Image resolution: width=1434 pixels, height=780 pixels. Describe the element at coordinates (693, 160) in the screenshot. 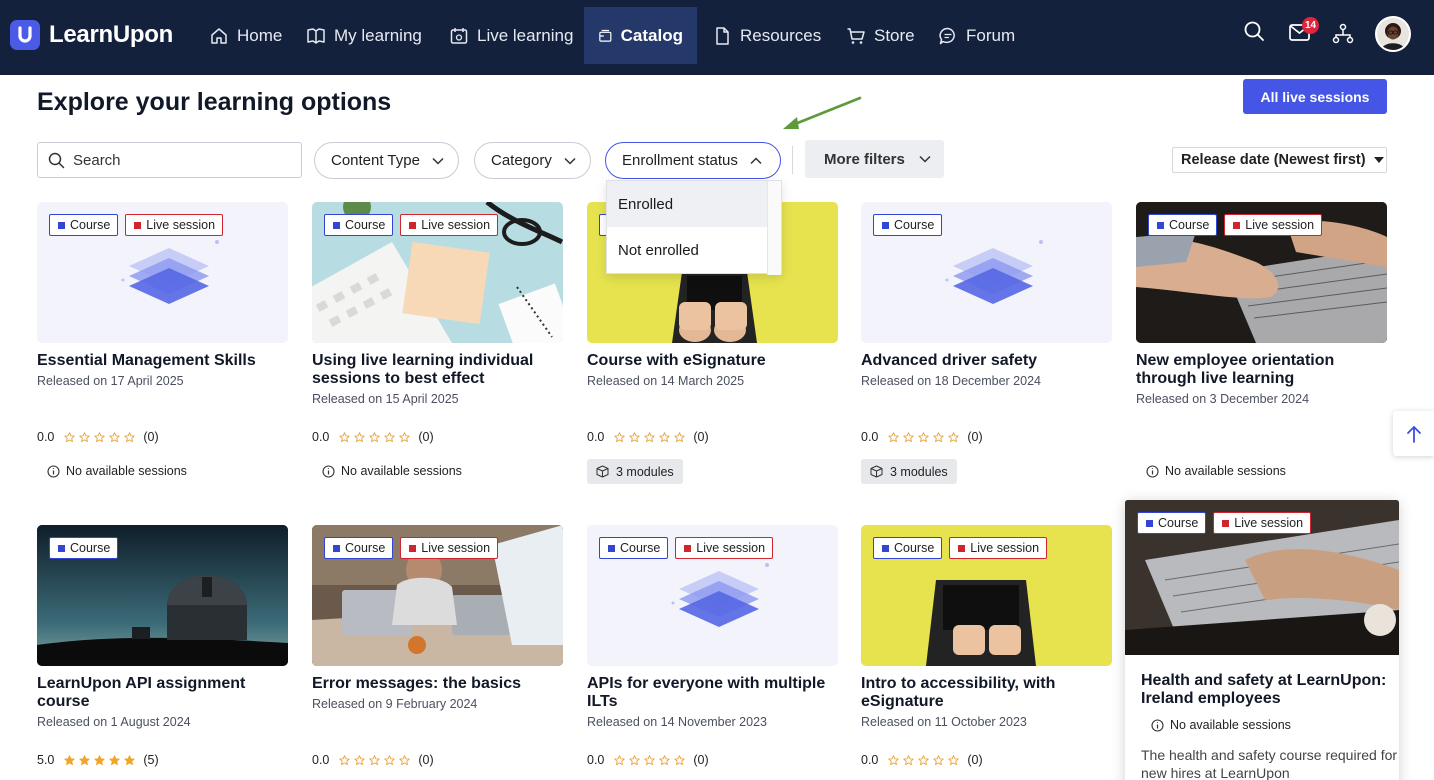

I see `enrollment-status-filter: Enrollment status` at that location.